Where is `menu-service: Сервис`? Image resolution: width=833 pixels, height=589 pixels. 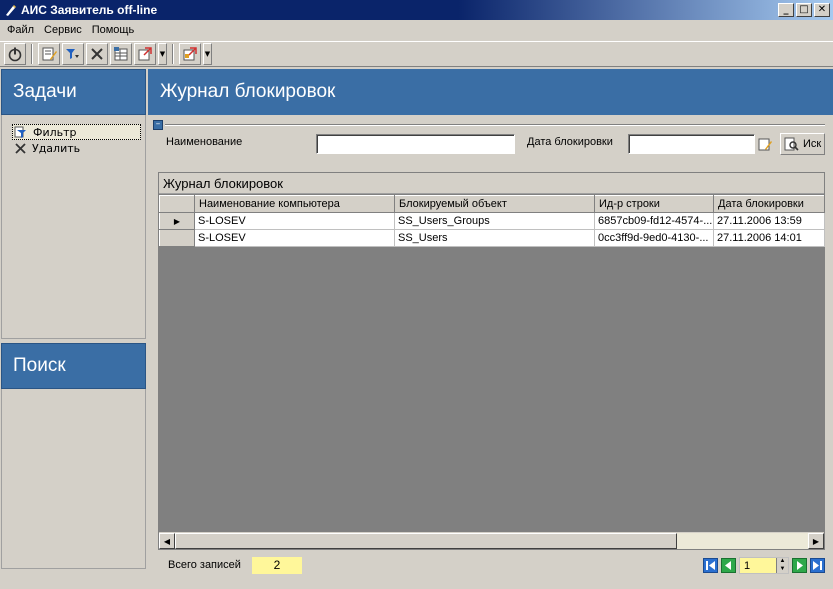
menu-service: Сервис is located at coordinates (63, 30).